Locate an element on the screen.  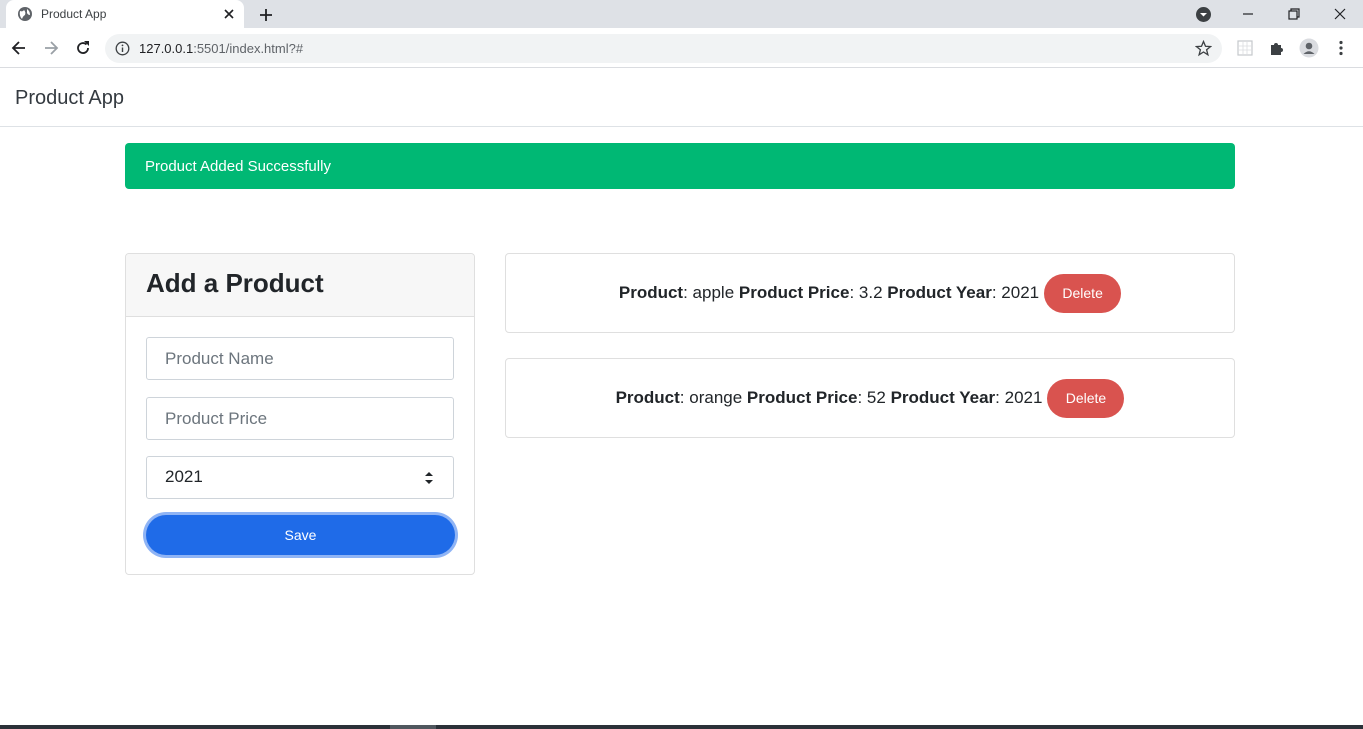
new-tab-icon is located at coordinates (266, 15).